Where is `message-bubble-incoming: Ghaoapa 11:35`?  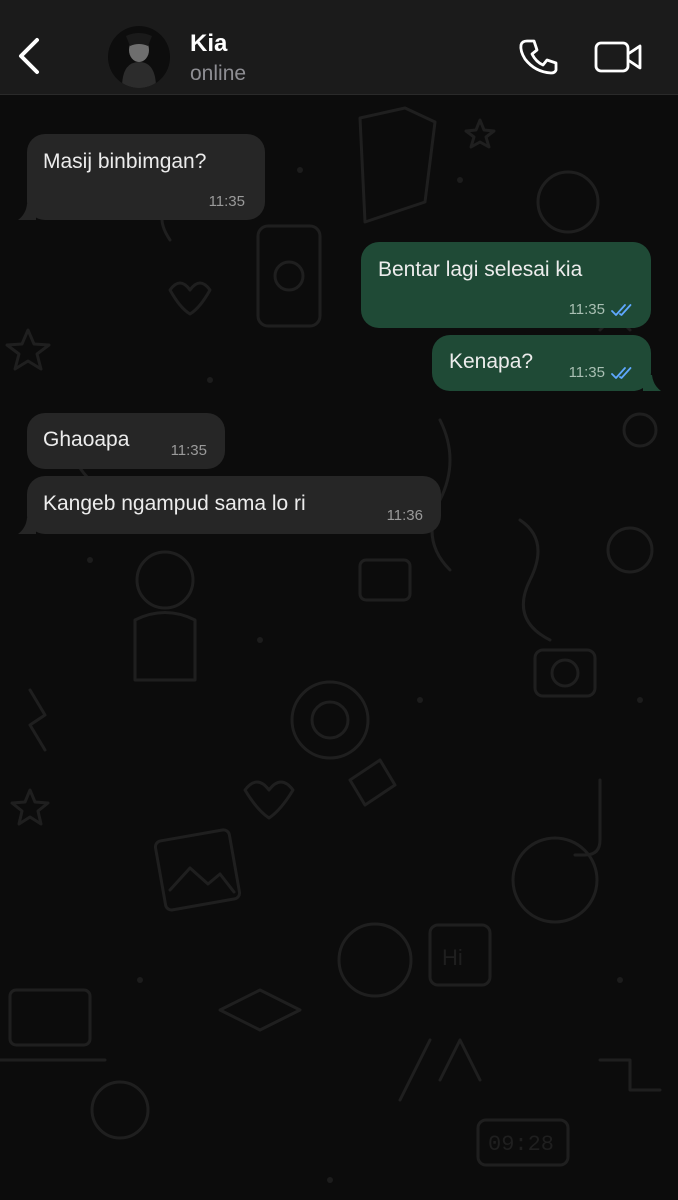
message-bubble-incoming: Ghaoapa 11:35 is located at coordinates (126, 441).